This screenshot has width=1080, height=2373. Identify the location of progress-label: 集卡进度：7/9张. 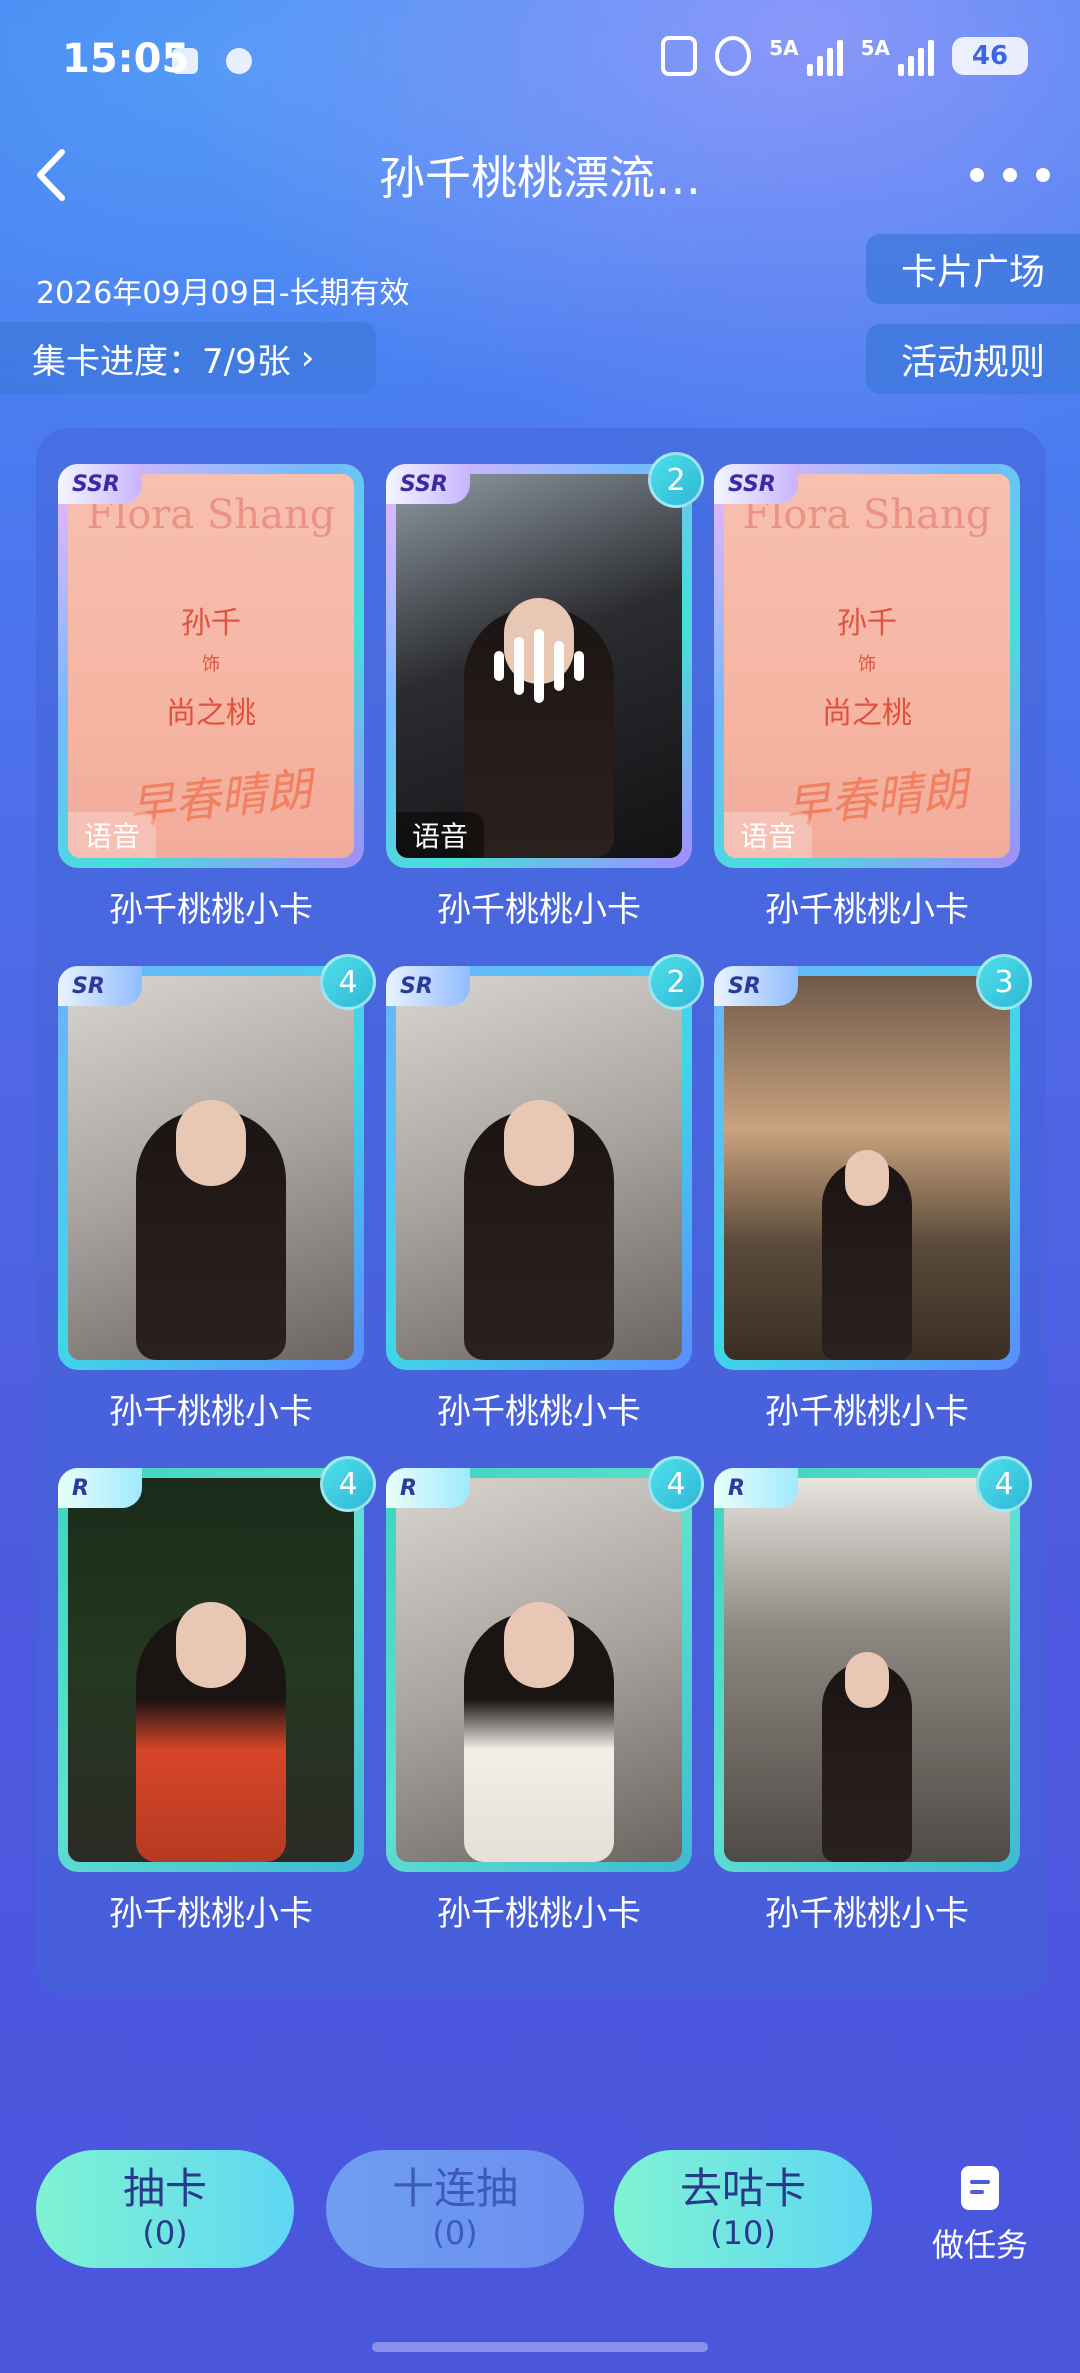
(161, 361).